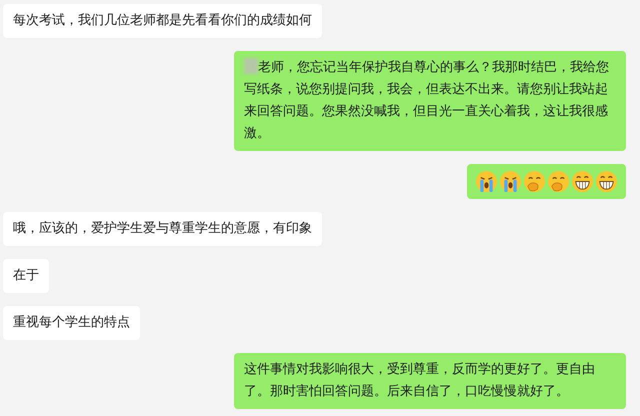 This screenshot has height=416, width=640. Describe the element at coordinates (430, 381) in the screenshot. I see `message-bubble: 这件事情对我影响很大，受到尊重，反而学的更好了。更自由了。那时害怕回答问题。后来自信了，口吃慢慢就好了。` at that location.